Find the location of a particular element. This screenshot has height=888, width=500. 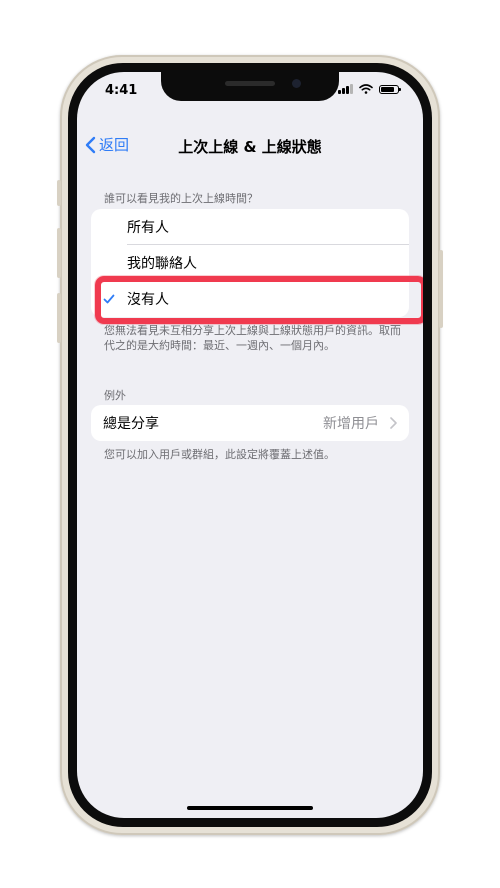

home-indicator is located at coordinates (250, 808).